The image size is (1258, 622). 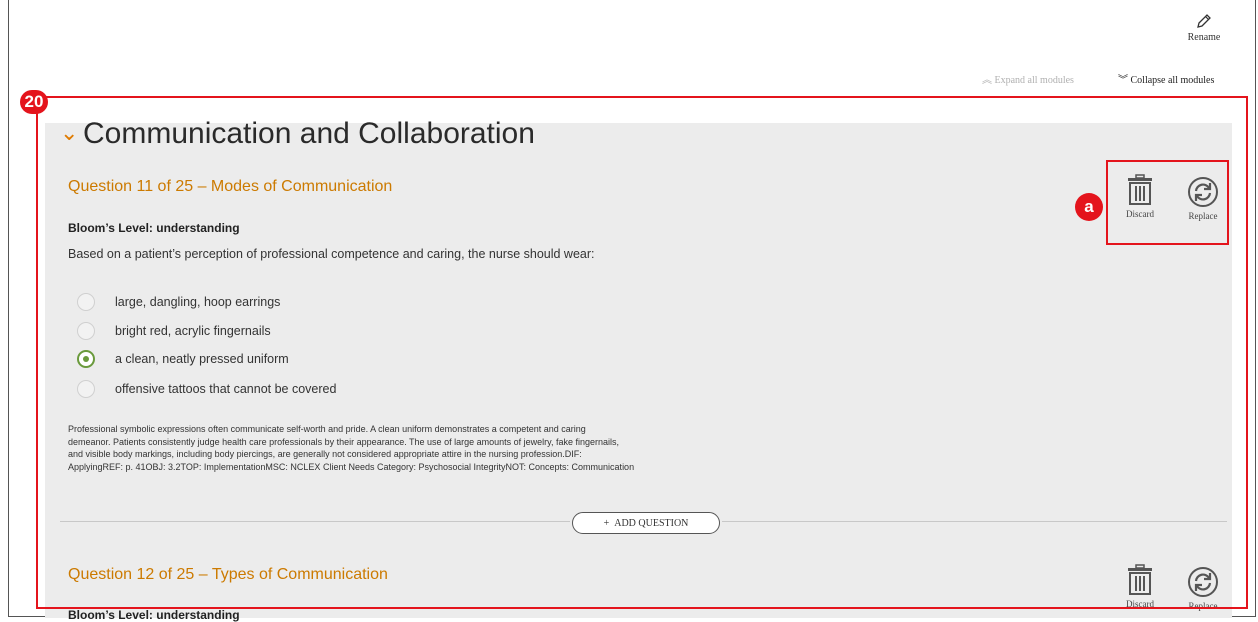 What do you see at coordinates (1204, 21) in the screenshot?
I see `pencil-icon` at bounding box center [1204, 21].